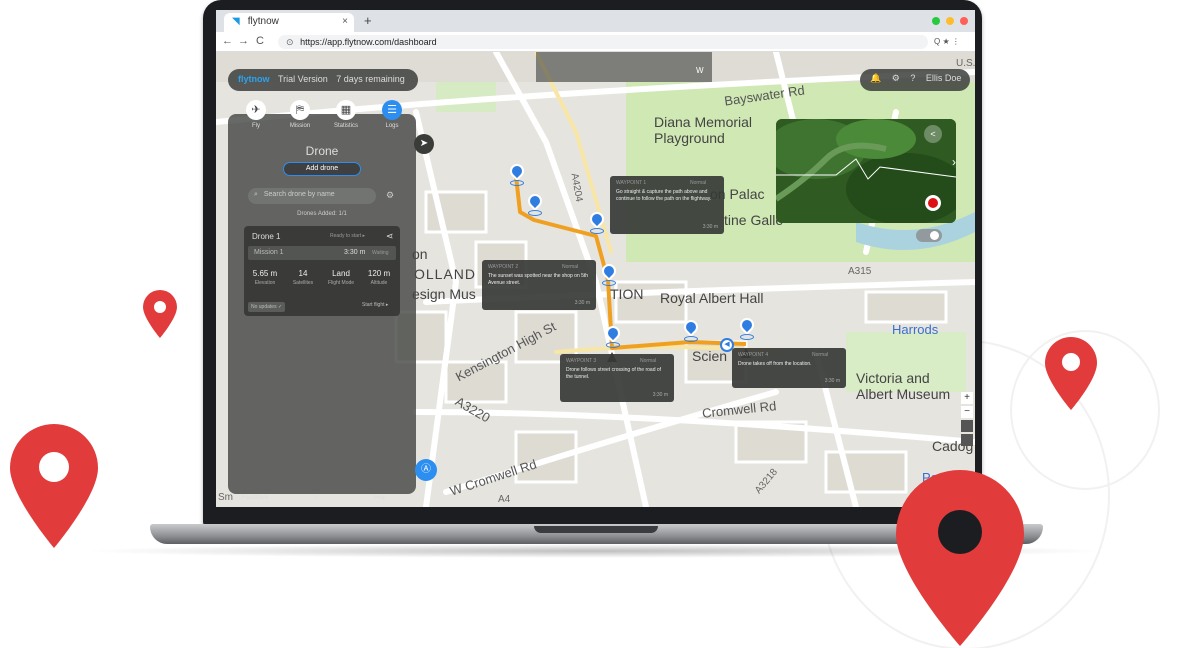 This screenshot has width=1183, height=648. I want to click on nav-logs: ☰ Logs, so click(392, 114).